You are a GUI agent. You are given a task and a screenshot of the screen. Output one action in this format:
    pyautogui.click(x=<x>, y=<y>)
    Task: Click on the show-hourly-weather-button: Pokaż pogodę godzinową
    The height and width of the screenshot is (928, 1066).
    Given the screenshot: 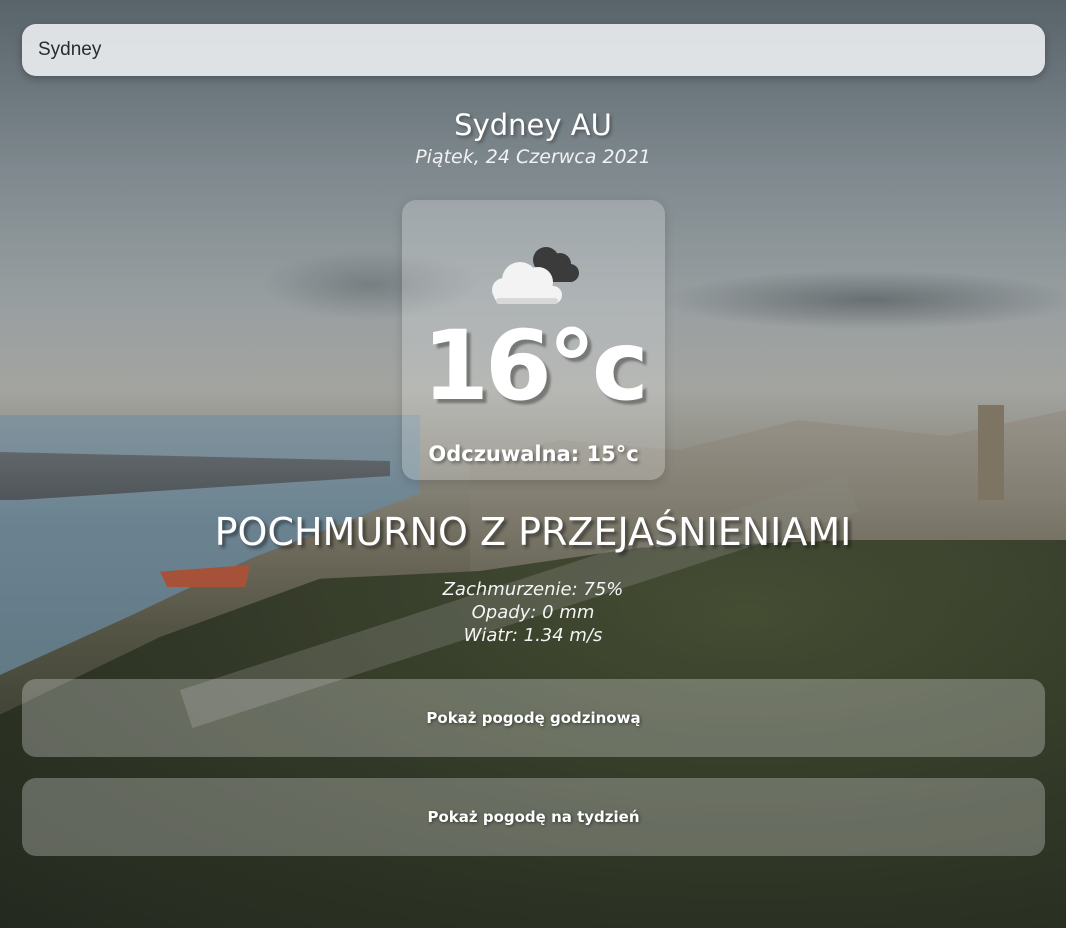 What is the action you would take?
    pyautogui.click(x=533, y=718)
    